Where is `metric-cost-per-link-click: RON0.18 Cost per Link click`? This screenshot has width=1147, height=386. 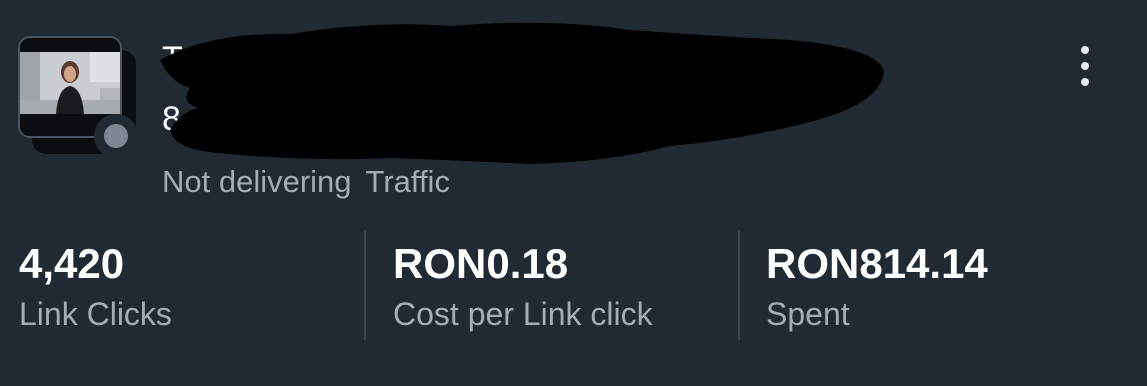
metric-cost-per-link-click: RON0.18 Cost per Link click is located at coordinates (558, 284).